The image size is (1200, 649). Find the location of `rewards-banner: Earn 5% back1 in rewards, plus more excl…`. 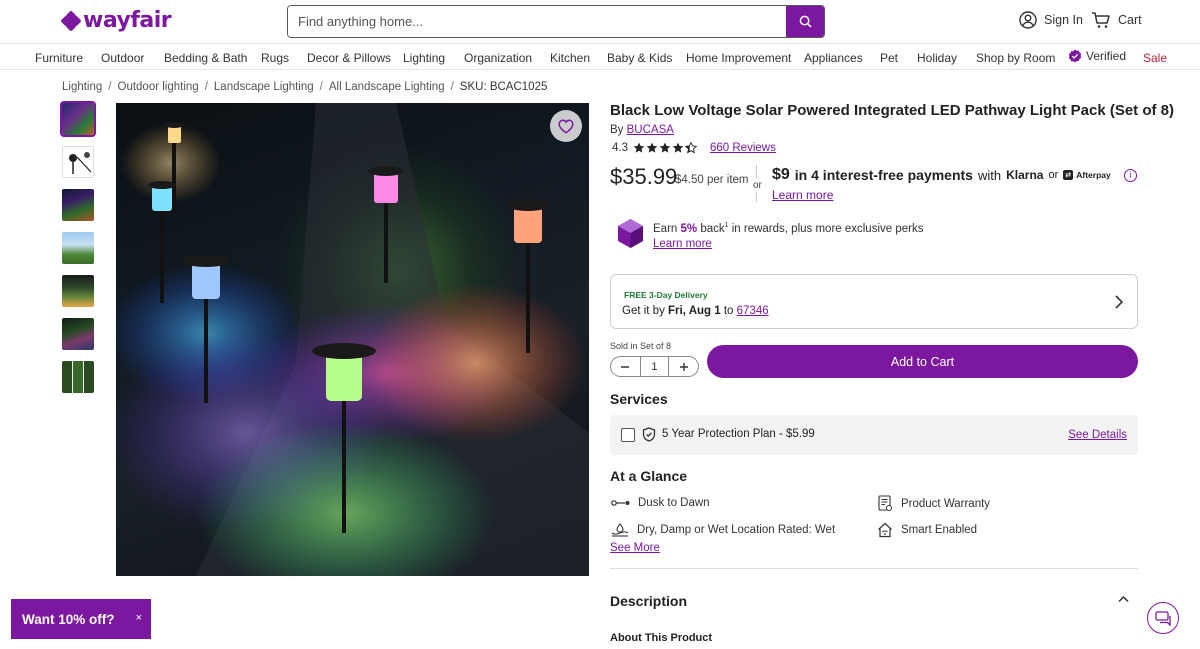

rewards-banner: Earn 5% back1 in rewards, plus more excl… is located at coordinates (770, 235).